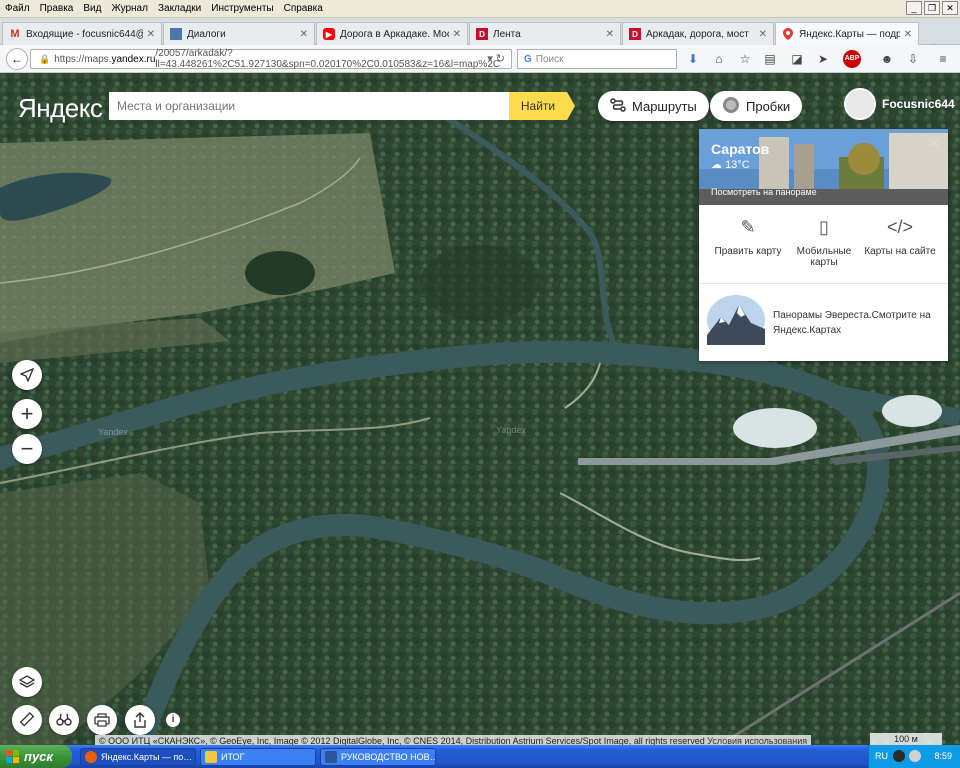 The image size is (960, 768). Describe the element at coordinates (737, 165) in the screenshot. I see `temperature-value: 13°C` at that location.